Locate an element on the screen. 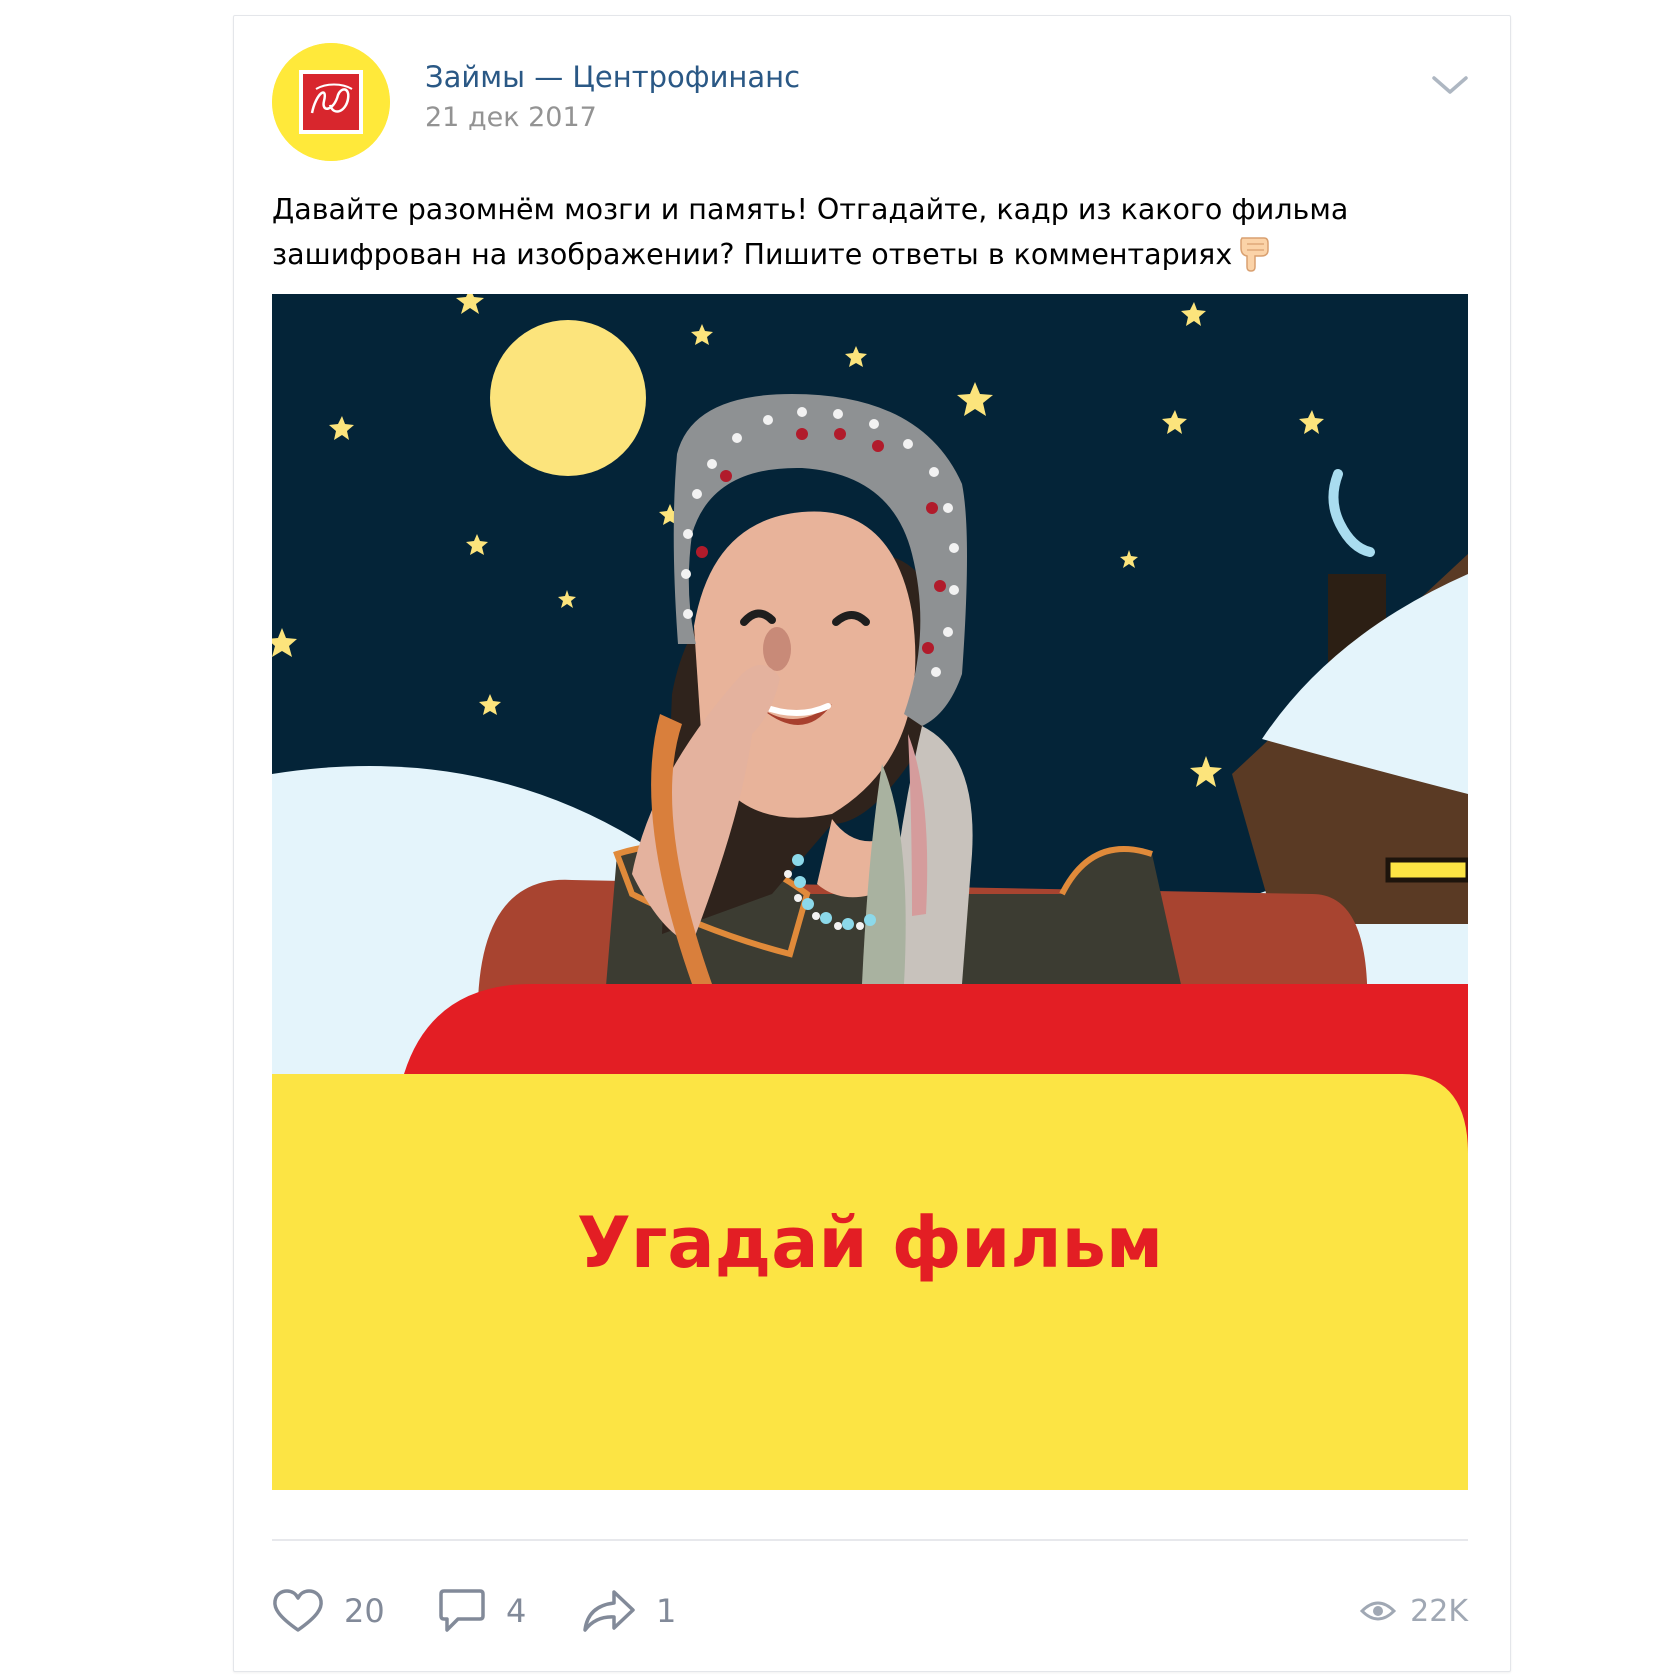 The width and height of the screenshot is (1680, 1680). like-button: 20 is located at coordinates (328, 1611).